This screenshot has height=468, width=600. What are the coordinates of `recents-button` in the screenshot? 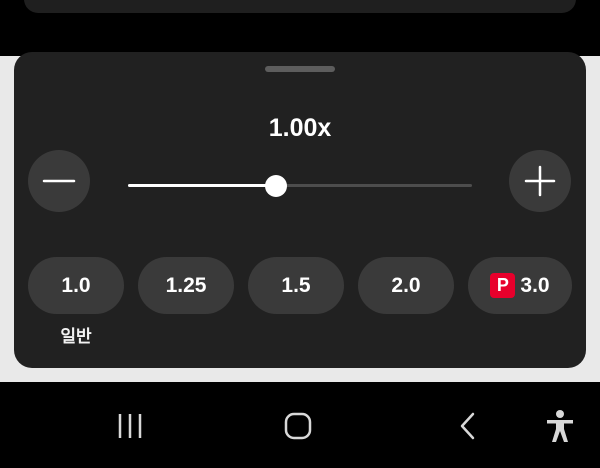 It's located at (130, 426).